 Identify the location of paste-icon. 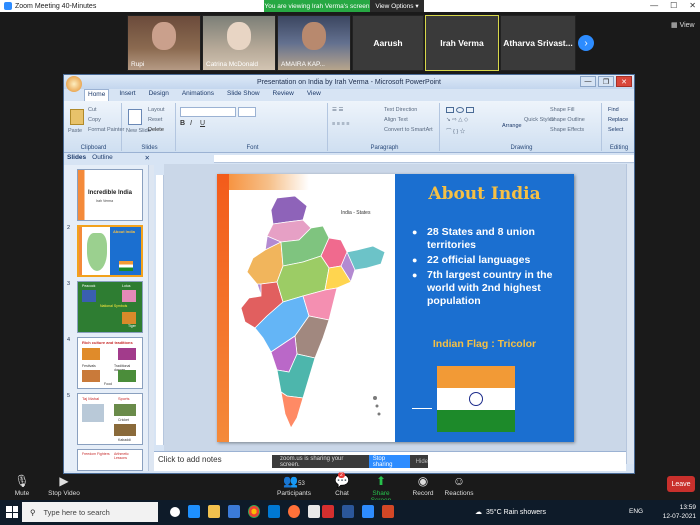
(77, 117).